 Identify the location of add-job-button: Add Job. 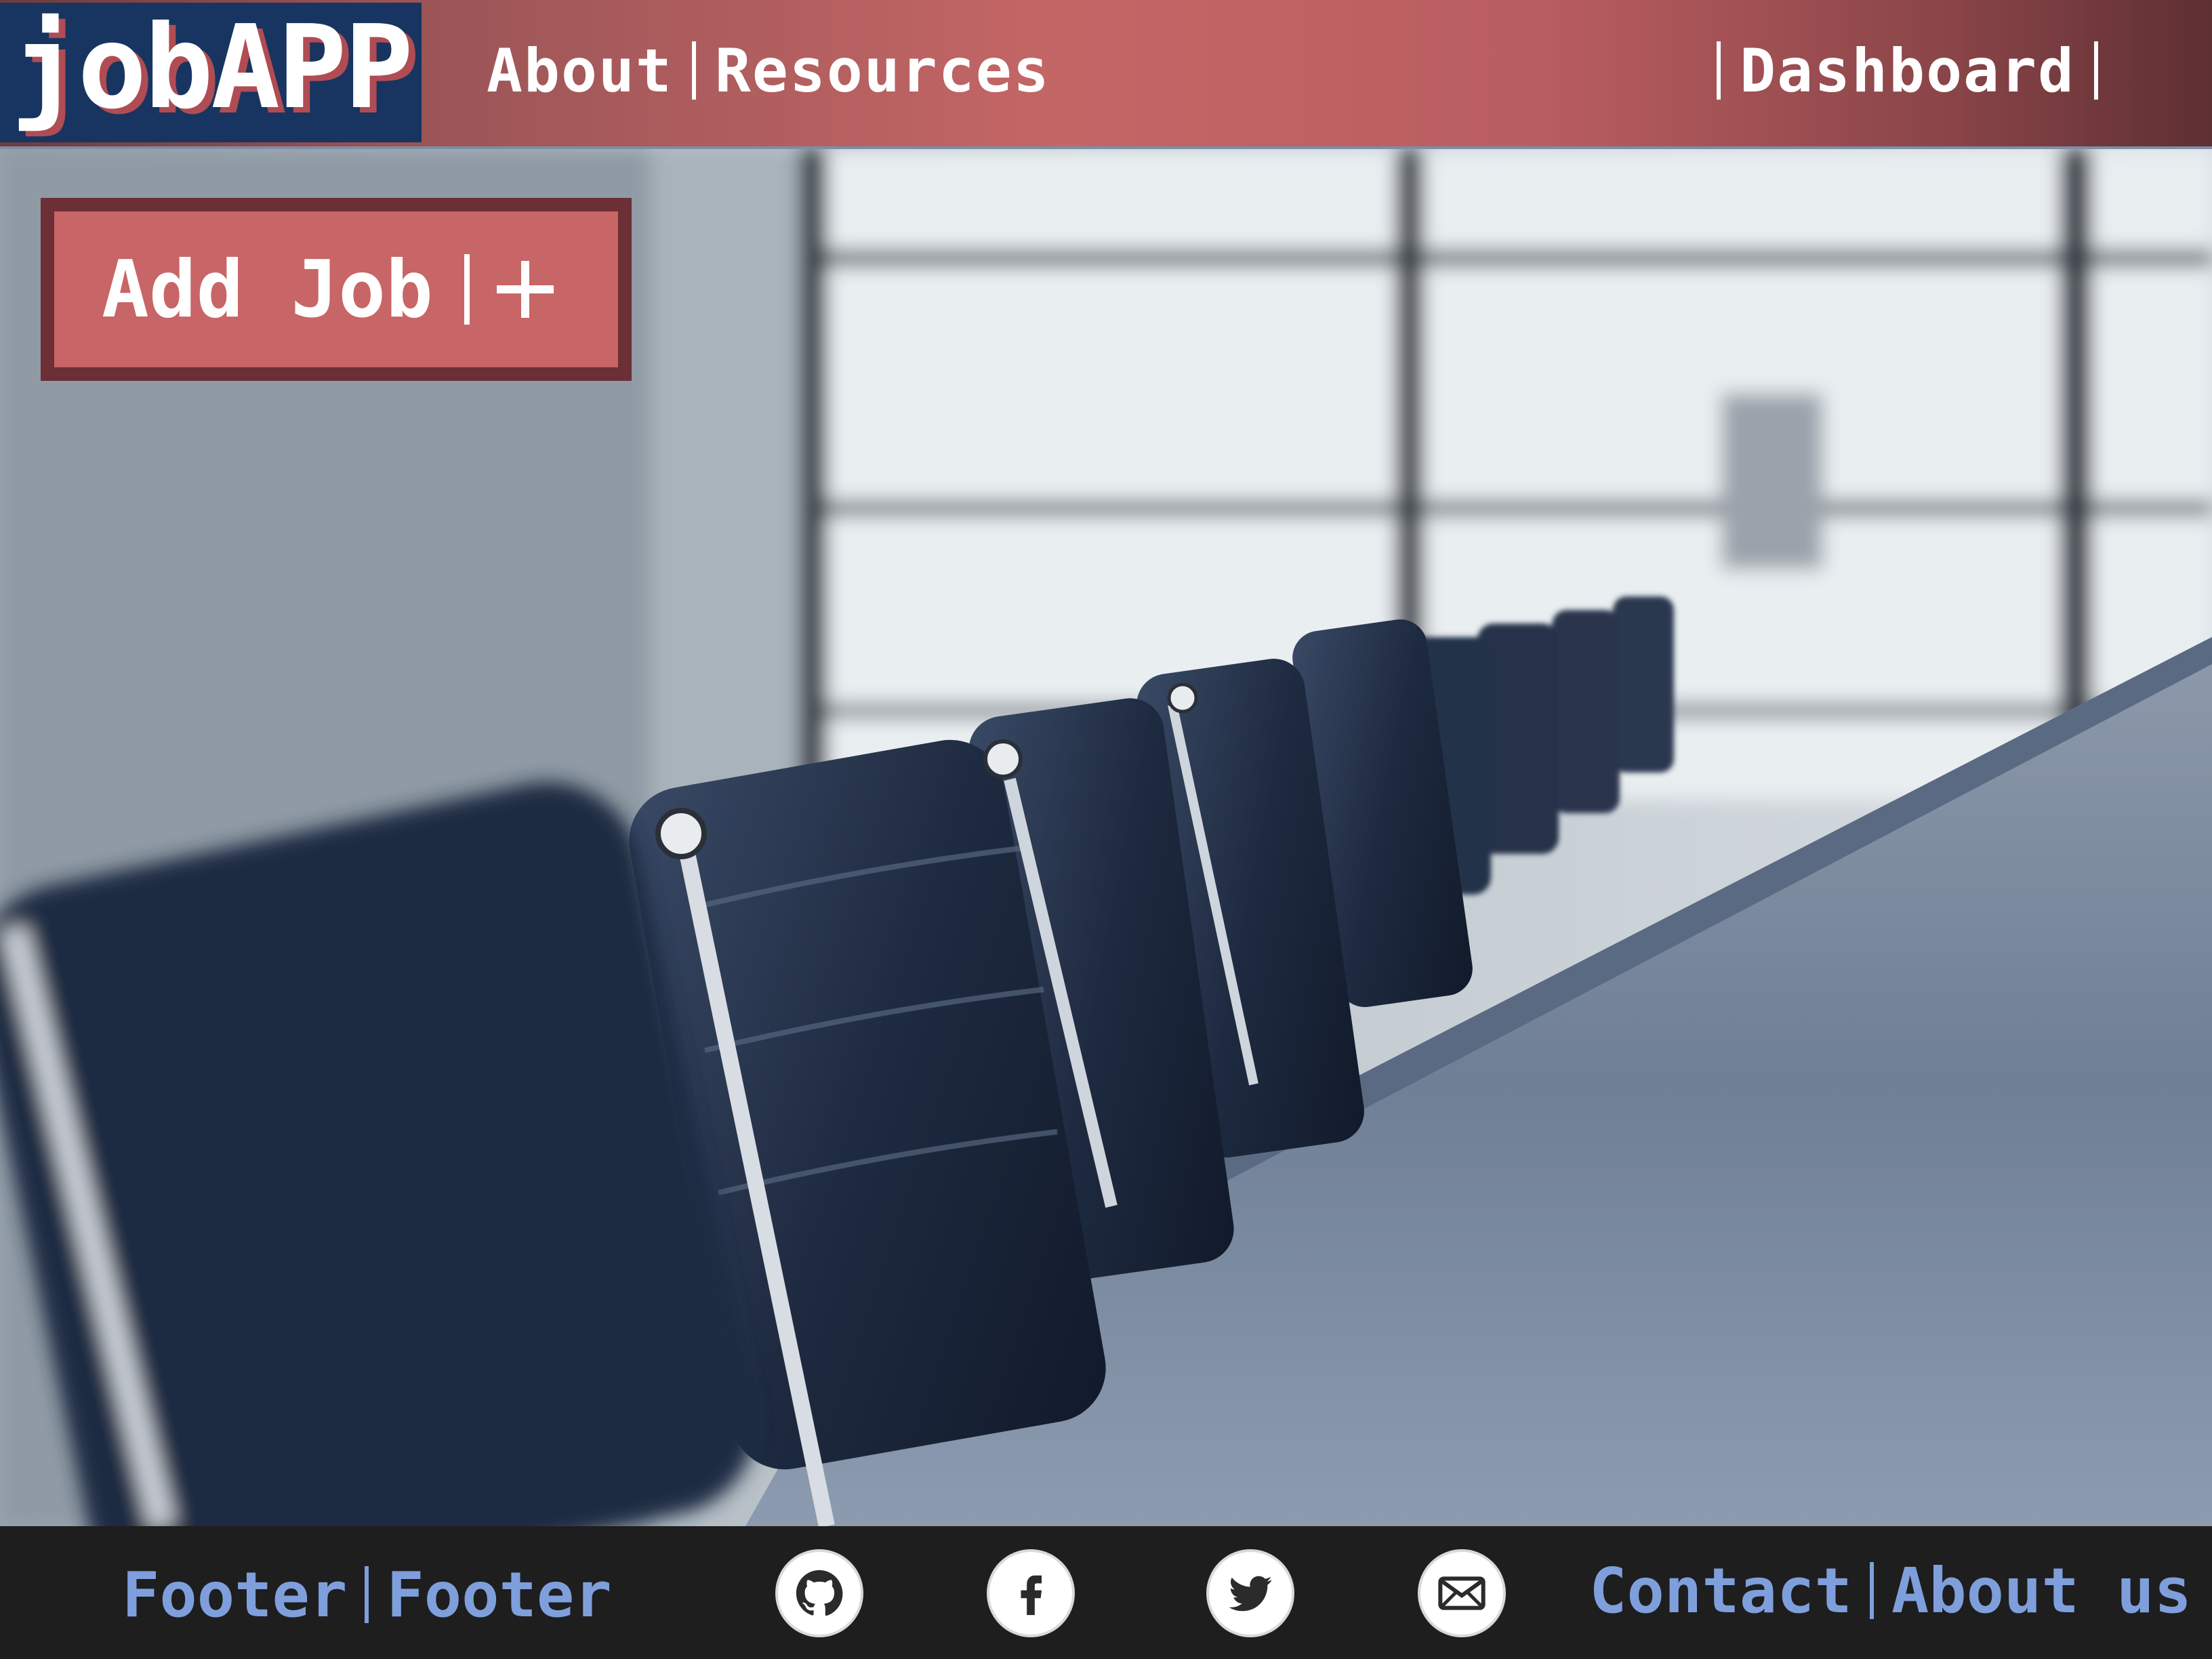
(336, 289).